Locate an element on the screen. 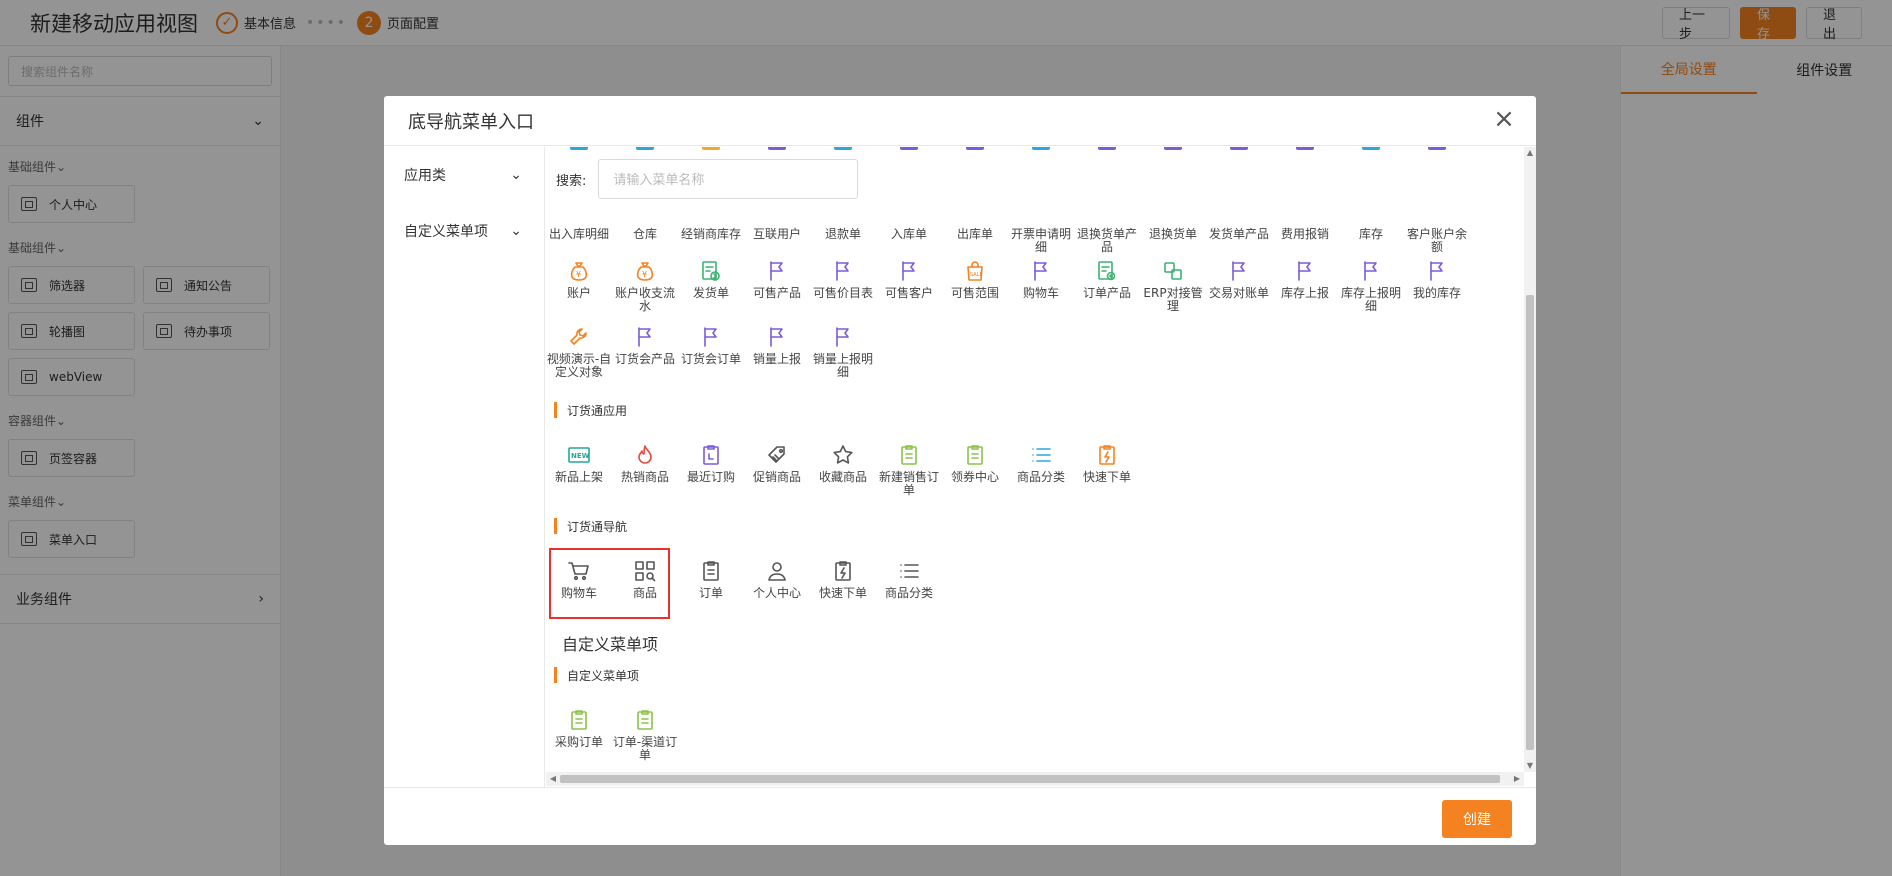 The height and width of the screenshot is (876, 1892). menu-item: ¥ 账户 is located at coordinates (579, 291).